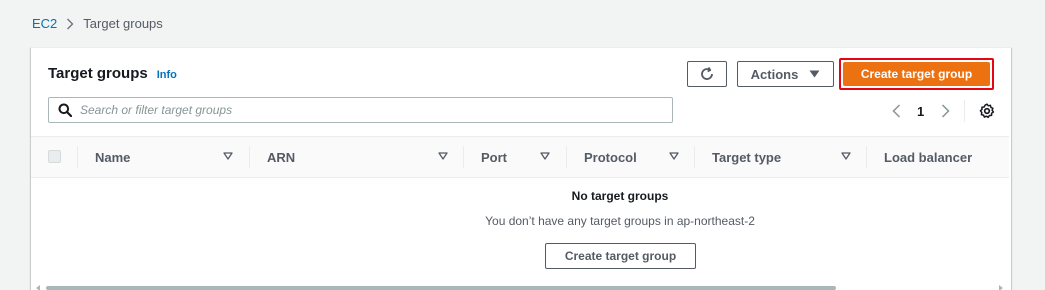  Describe the element at coordinates (620, 196) in the screenshot. I see `empty-state-title: No target groups` at that location.